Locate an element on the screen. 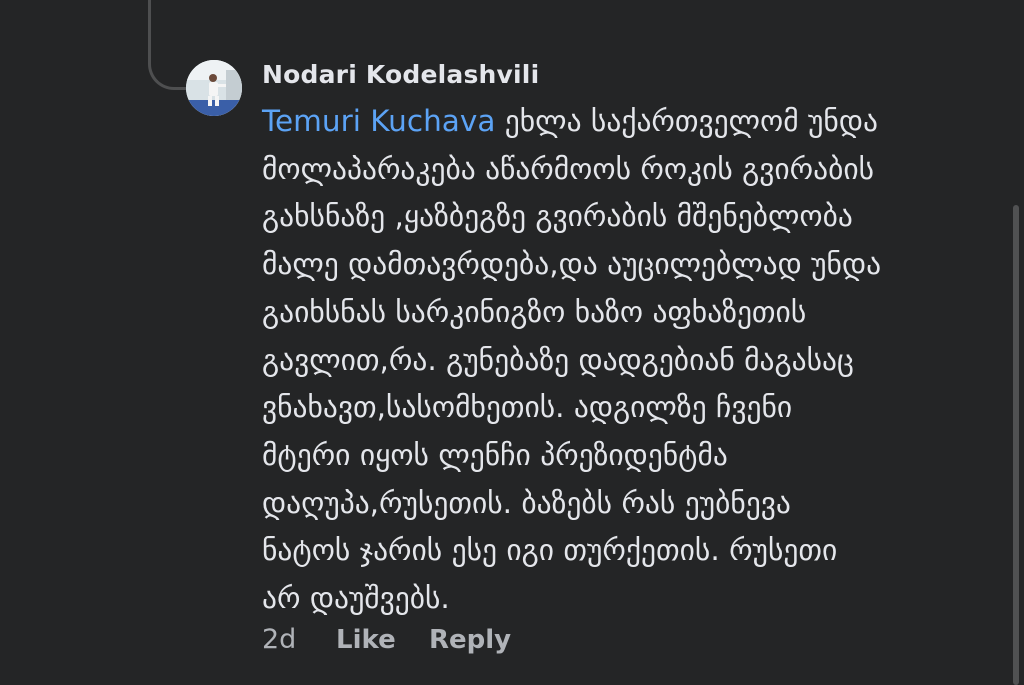 This screenshot has height=685, width=1024. comment-line: მტერი იყოს ლენჩი პრეზიდენტმა is located at coordinates (495, 454).